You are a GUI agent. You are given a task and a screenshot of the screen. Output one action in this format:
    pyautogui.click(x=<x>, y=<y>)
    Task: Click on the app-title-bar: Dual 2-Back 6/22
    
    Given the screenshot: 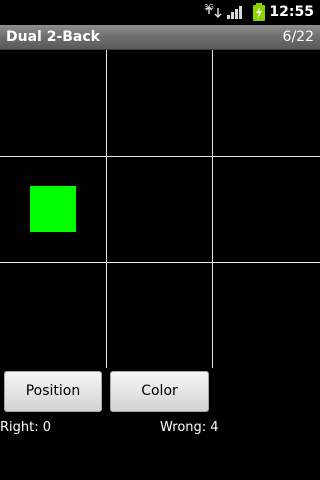 What is the action you would take?
    pyautogui.click(x=160, y=37)
    